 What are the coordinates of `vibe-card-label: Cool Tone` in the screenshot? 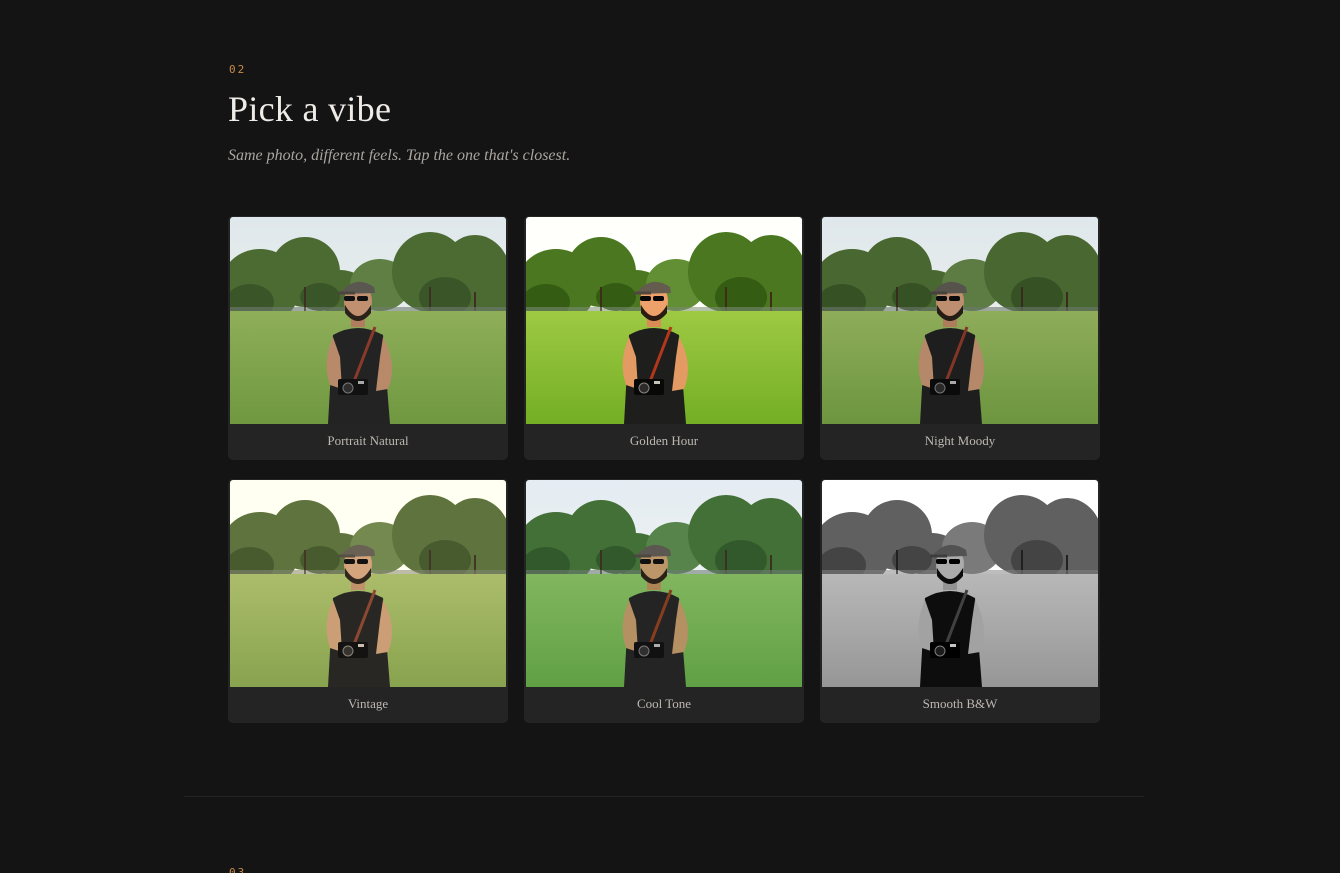 It's located at (664, 703).